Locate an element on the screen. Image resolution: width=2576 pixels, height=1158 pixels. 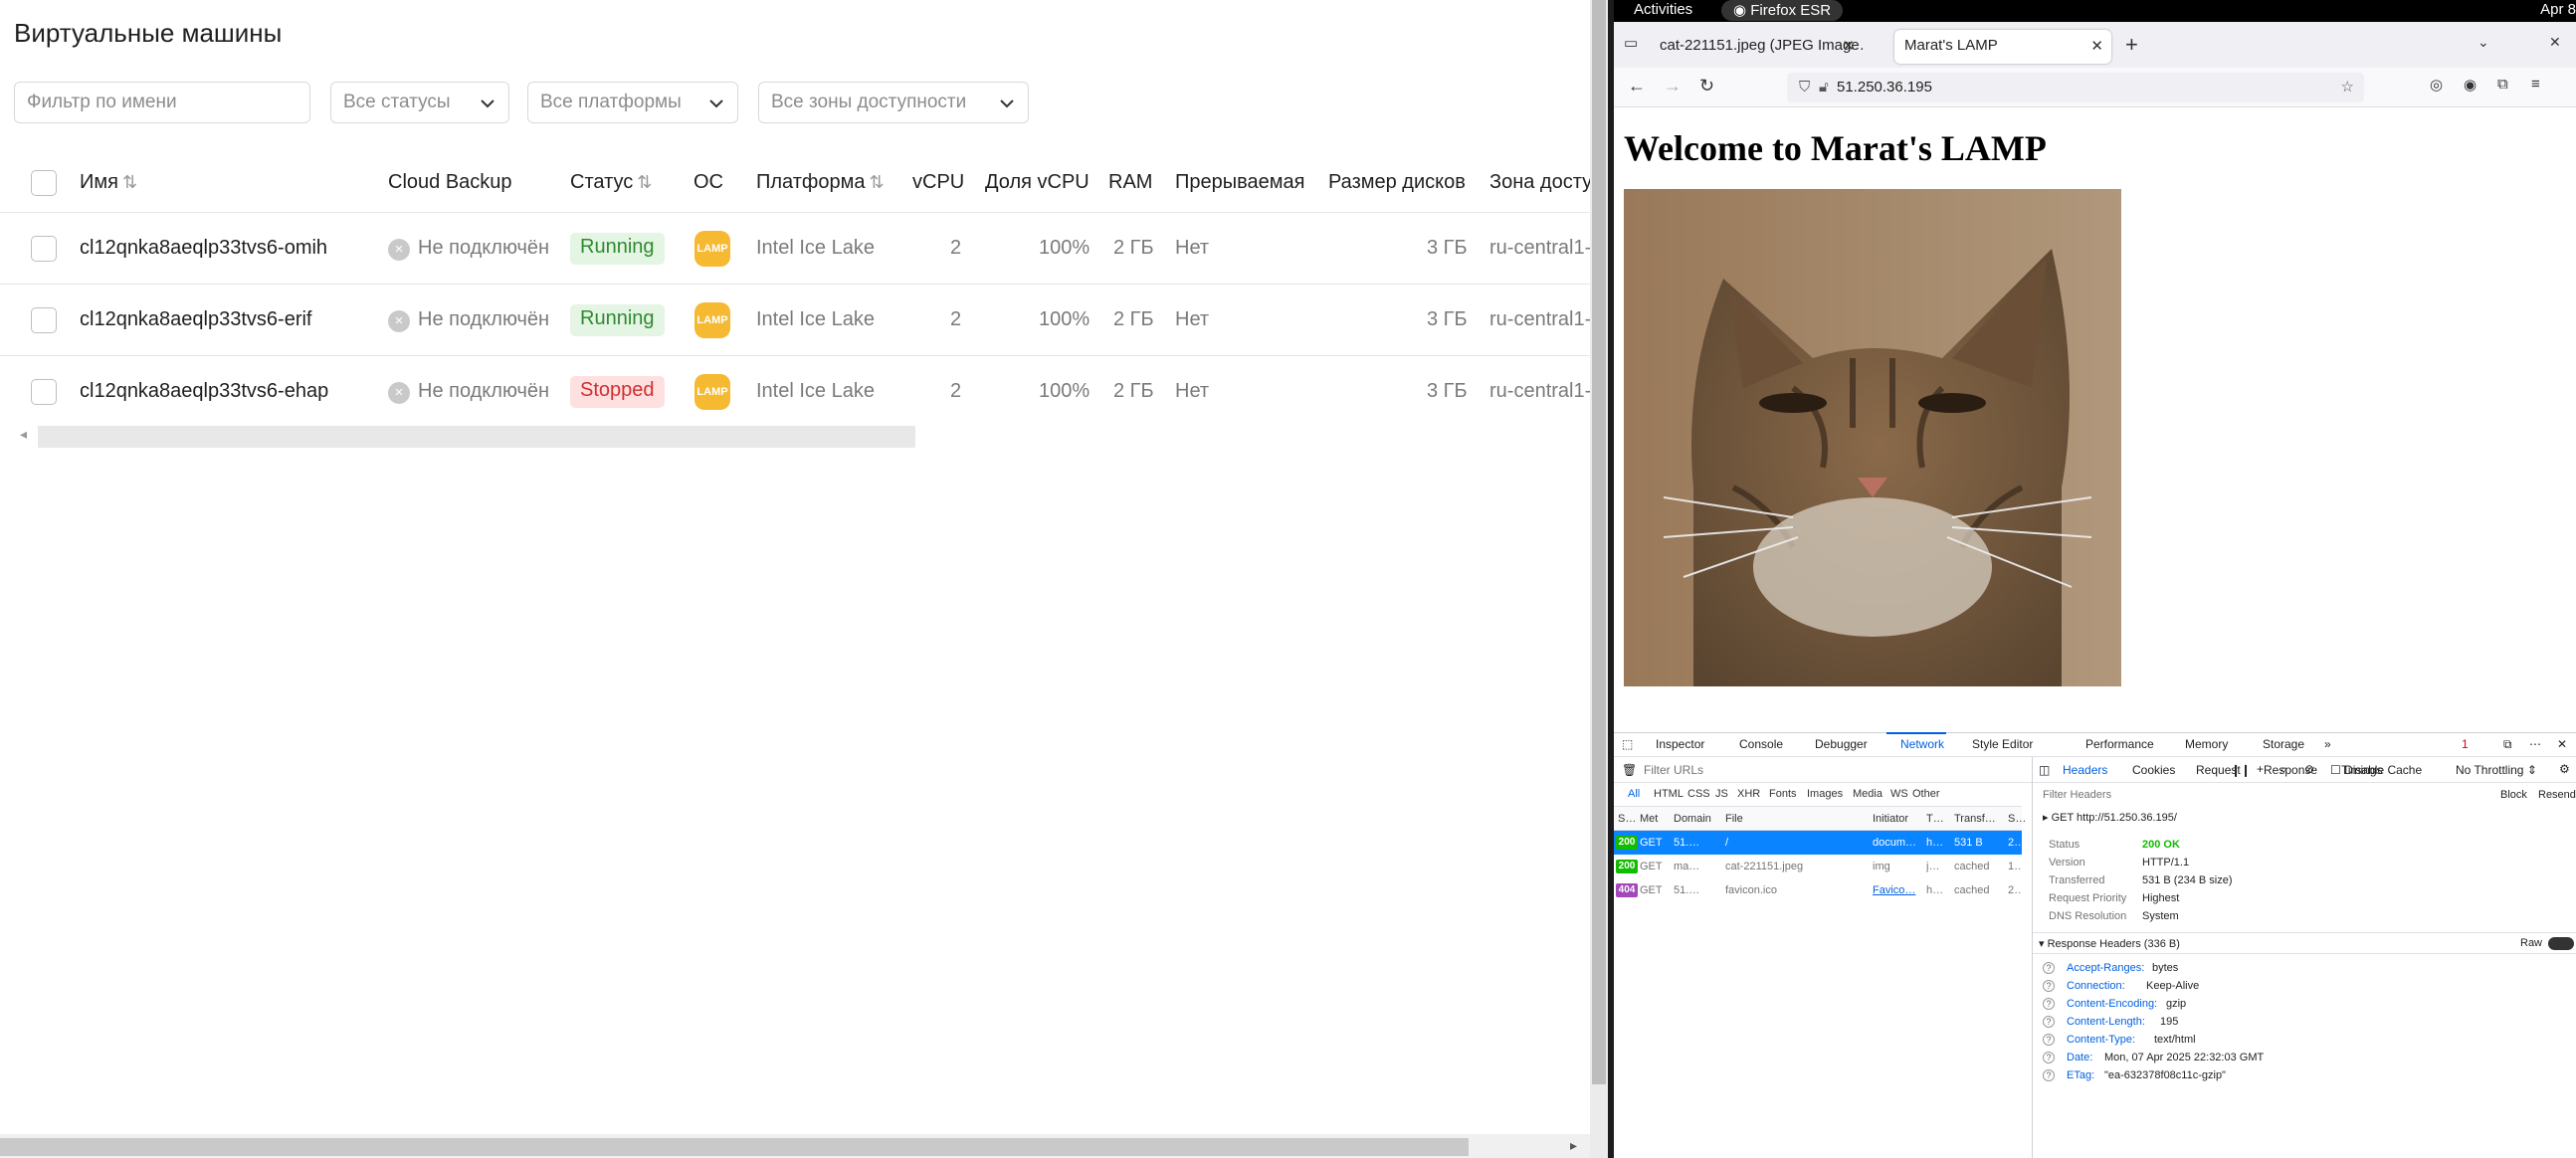
shield-icon: ⛉ is located at coordinates (1804, 87).